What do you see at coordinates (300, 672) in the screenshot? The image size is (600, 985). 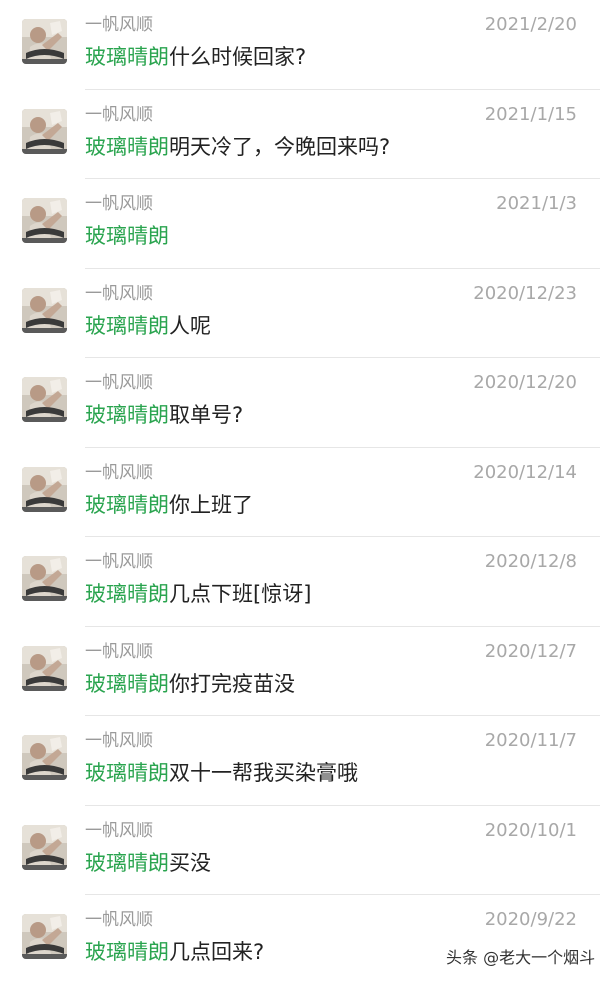 I see `search-result-item: 一帆风顺 2020/12/7 玻璃晴朗你打完疫苗没` at bounding box center [300, 672].